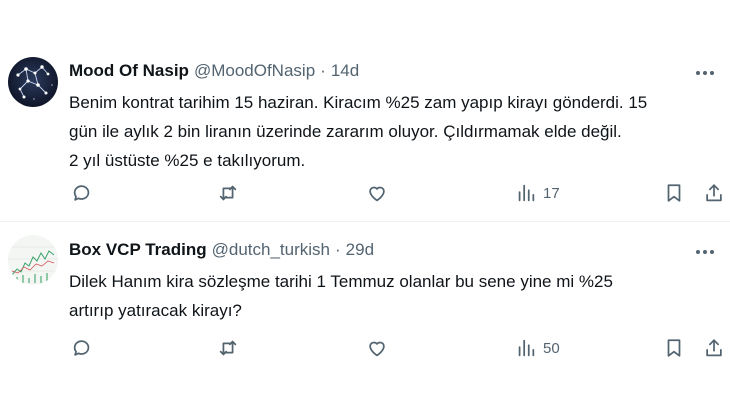 The width and height of the screenshot is (730, 420). What do you see at coordinates (551, 348) in the screenshot?
I see `views-count: 50` at bounding box center [551, 348].